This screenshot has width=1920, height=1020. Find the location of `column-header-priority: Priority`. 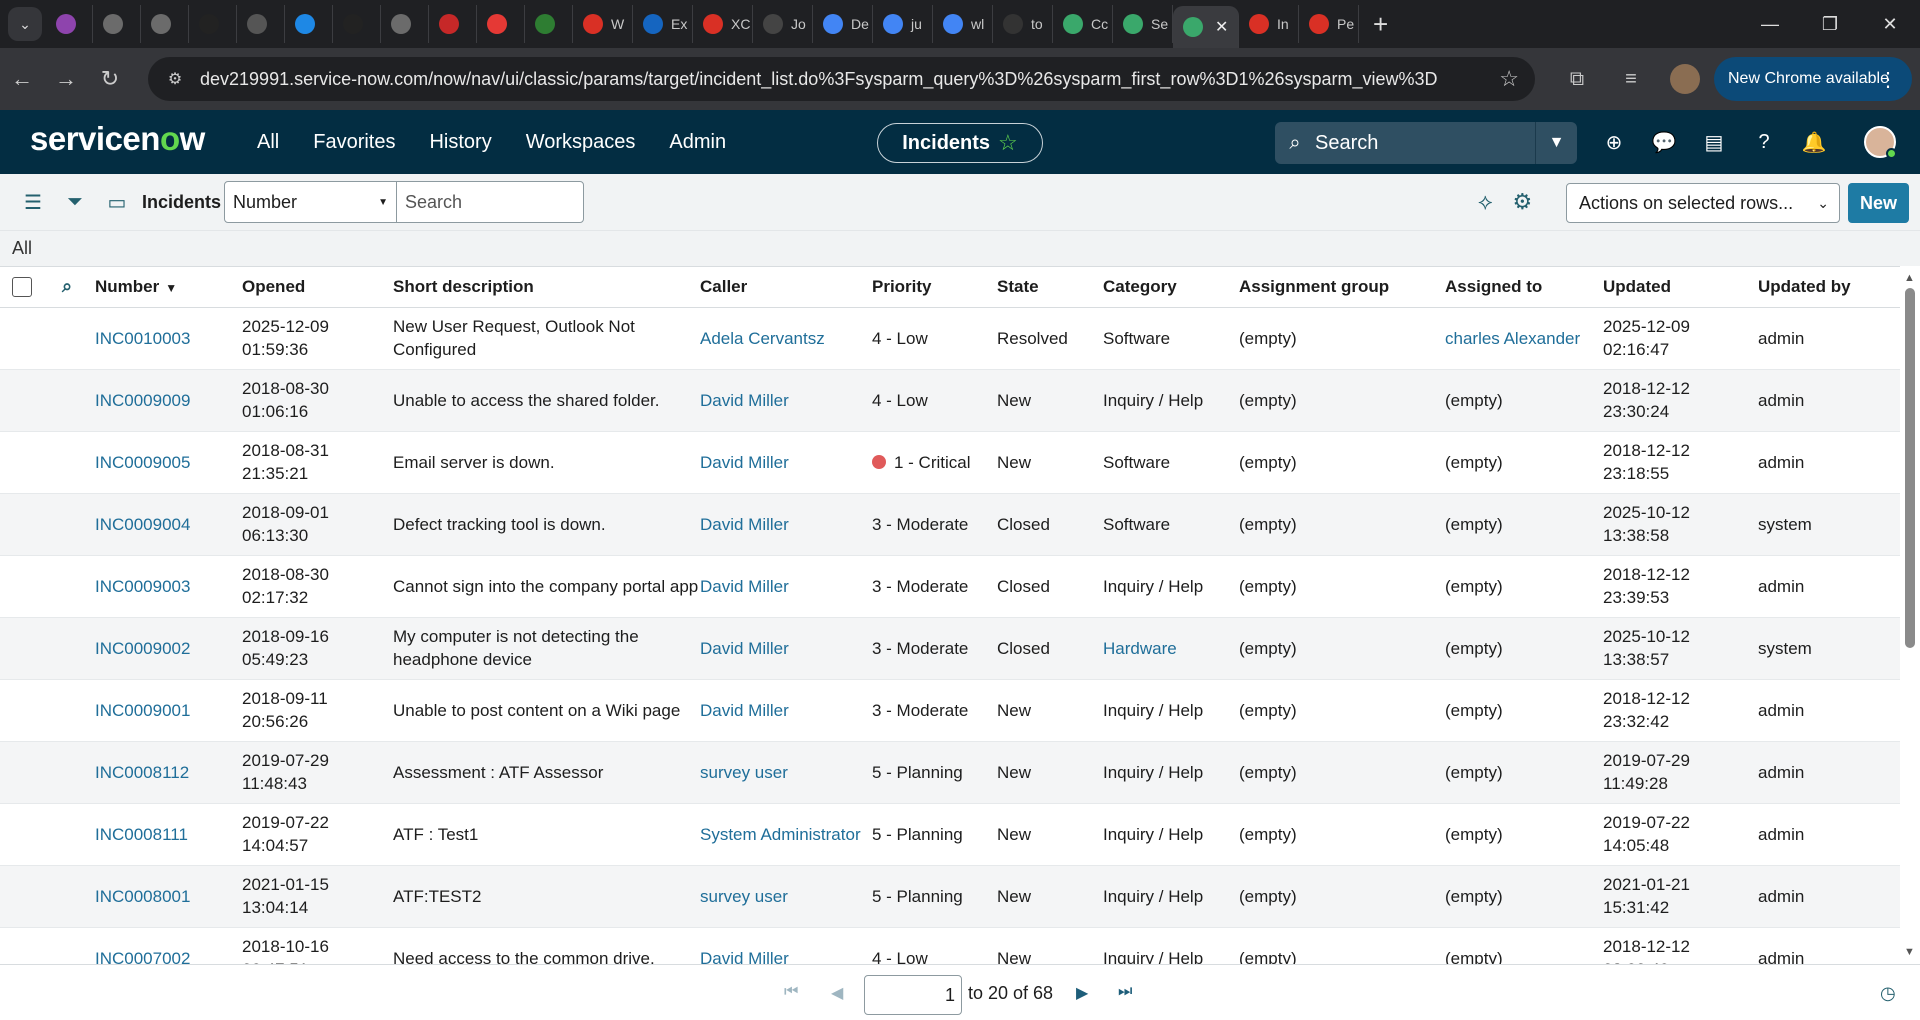

column-header-priority: Priority is located at coordinates (934, 287).